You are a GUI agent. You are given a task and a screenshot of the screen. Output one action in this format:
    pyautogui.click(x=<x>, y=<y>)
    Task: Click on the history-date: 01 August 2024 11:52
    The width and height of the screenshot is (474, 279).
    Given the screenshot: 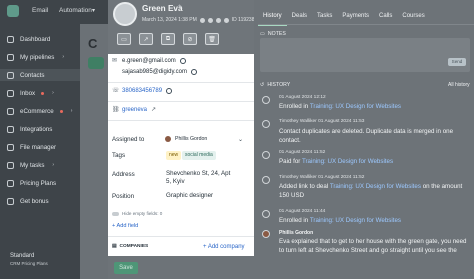 What is the action you would take?
    pyautogui.click(x=302, y=152)
    